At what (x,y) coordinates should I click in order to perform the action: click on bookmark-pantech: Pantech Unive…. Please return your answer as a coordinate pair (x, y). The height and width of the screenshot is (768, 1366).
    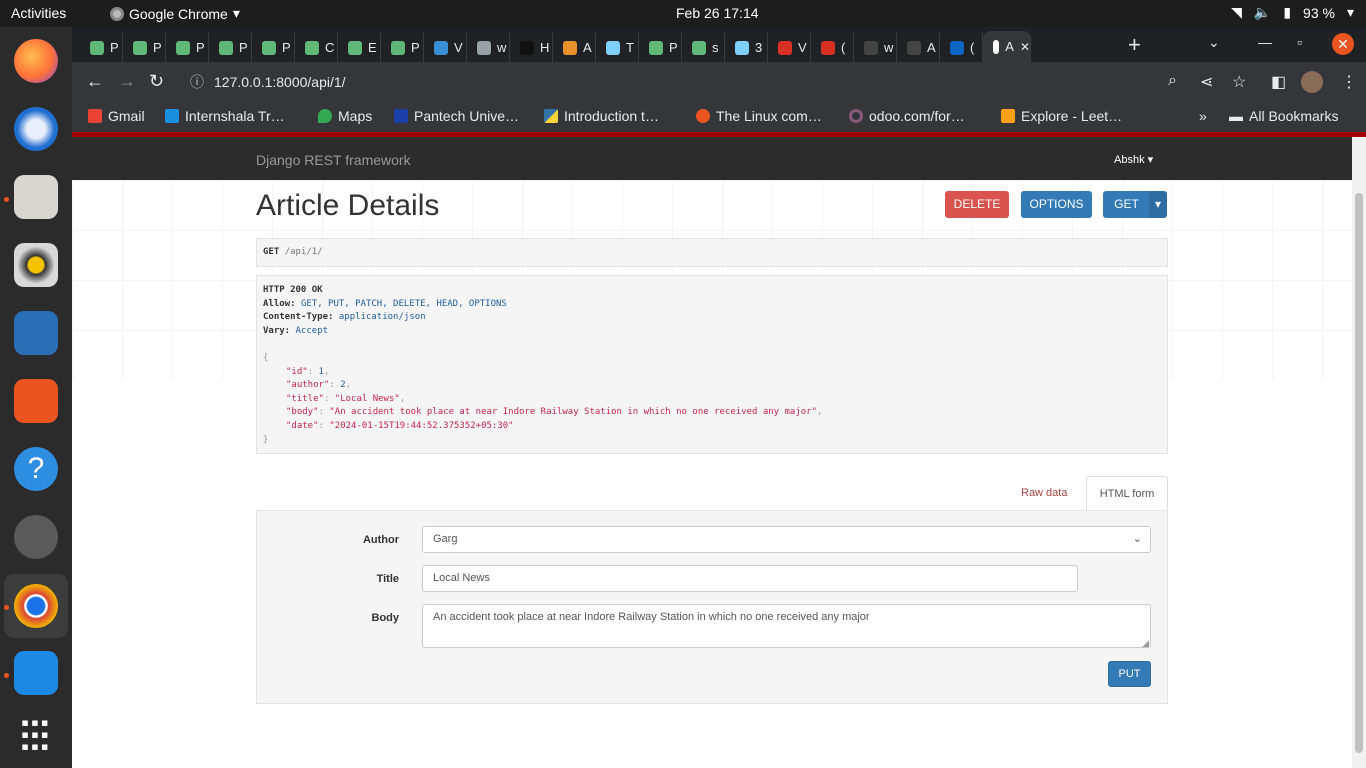
    Looking at the image, I should click on (456, 116).